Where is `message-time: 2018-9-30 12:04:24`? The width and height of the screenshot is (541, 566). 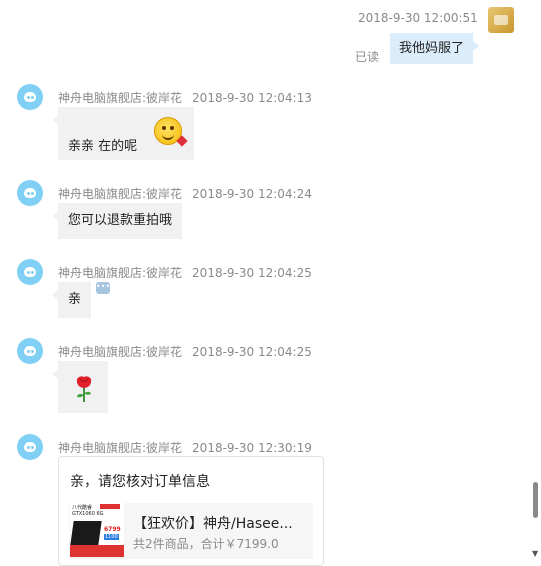
message-time: 2018-9-30 12:04:24 is located at coordinates (252, 194).